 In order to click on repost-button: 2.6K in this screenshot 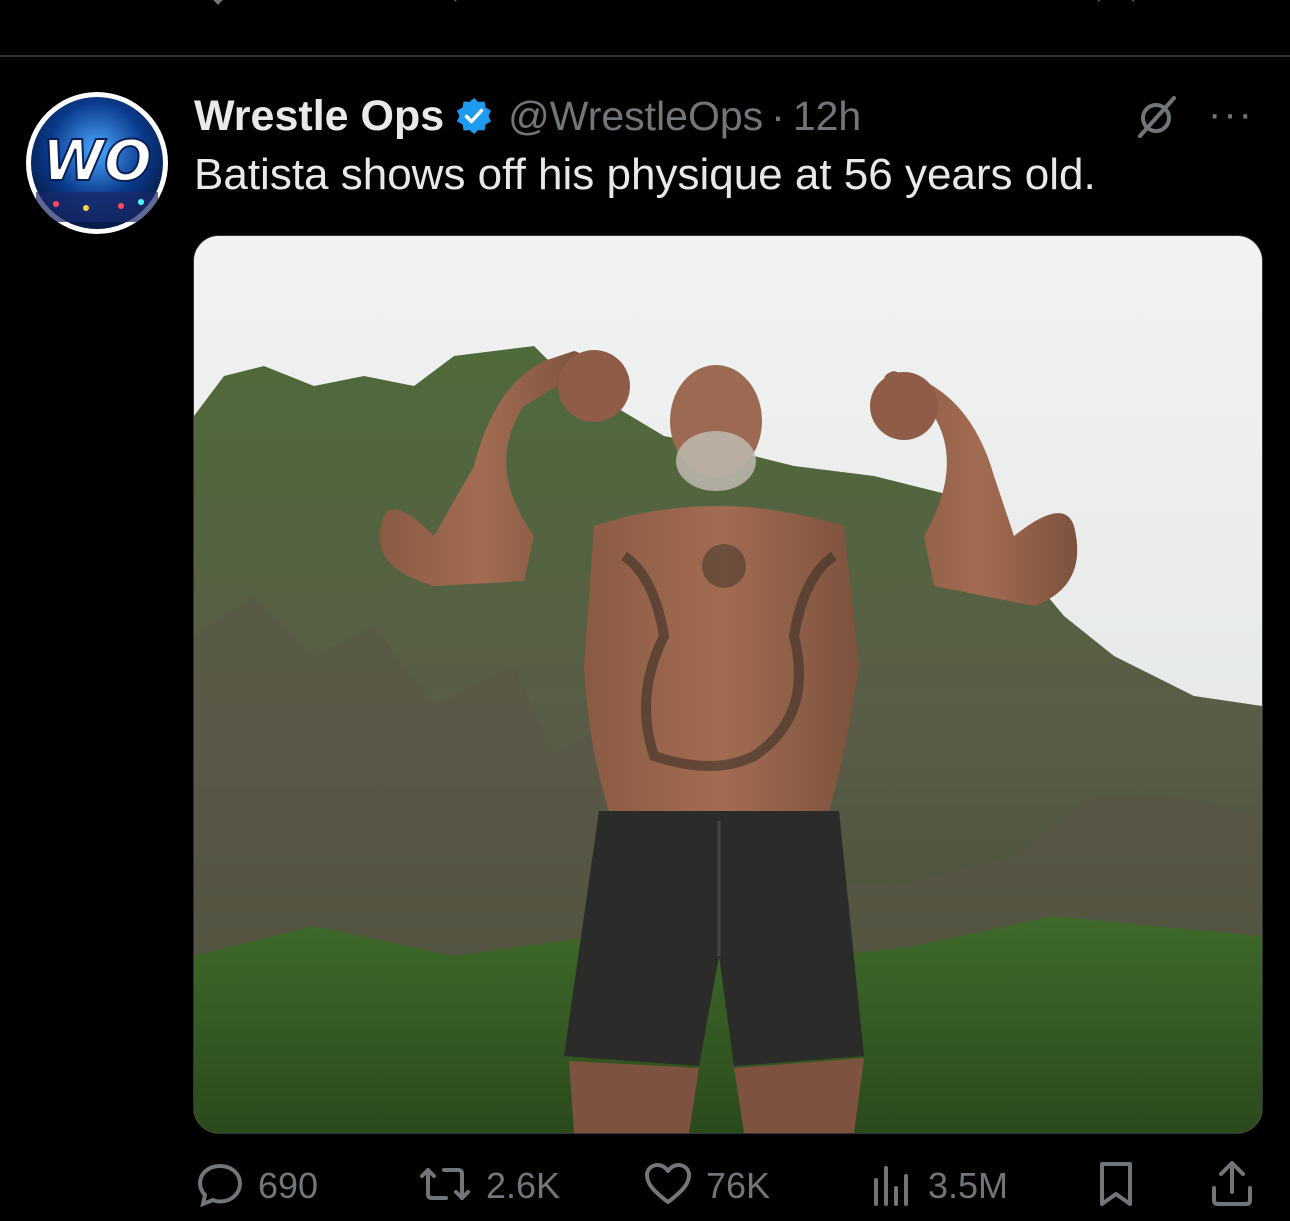, I will do `click(488, 1186)`.